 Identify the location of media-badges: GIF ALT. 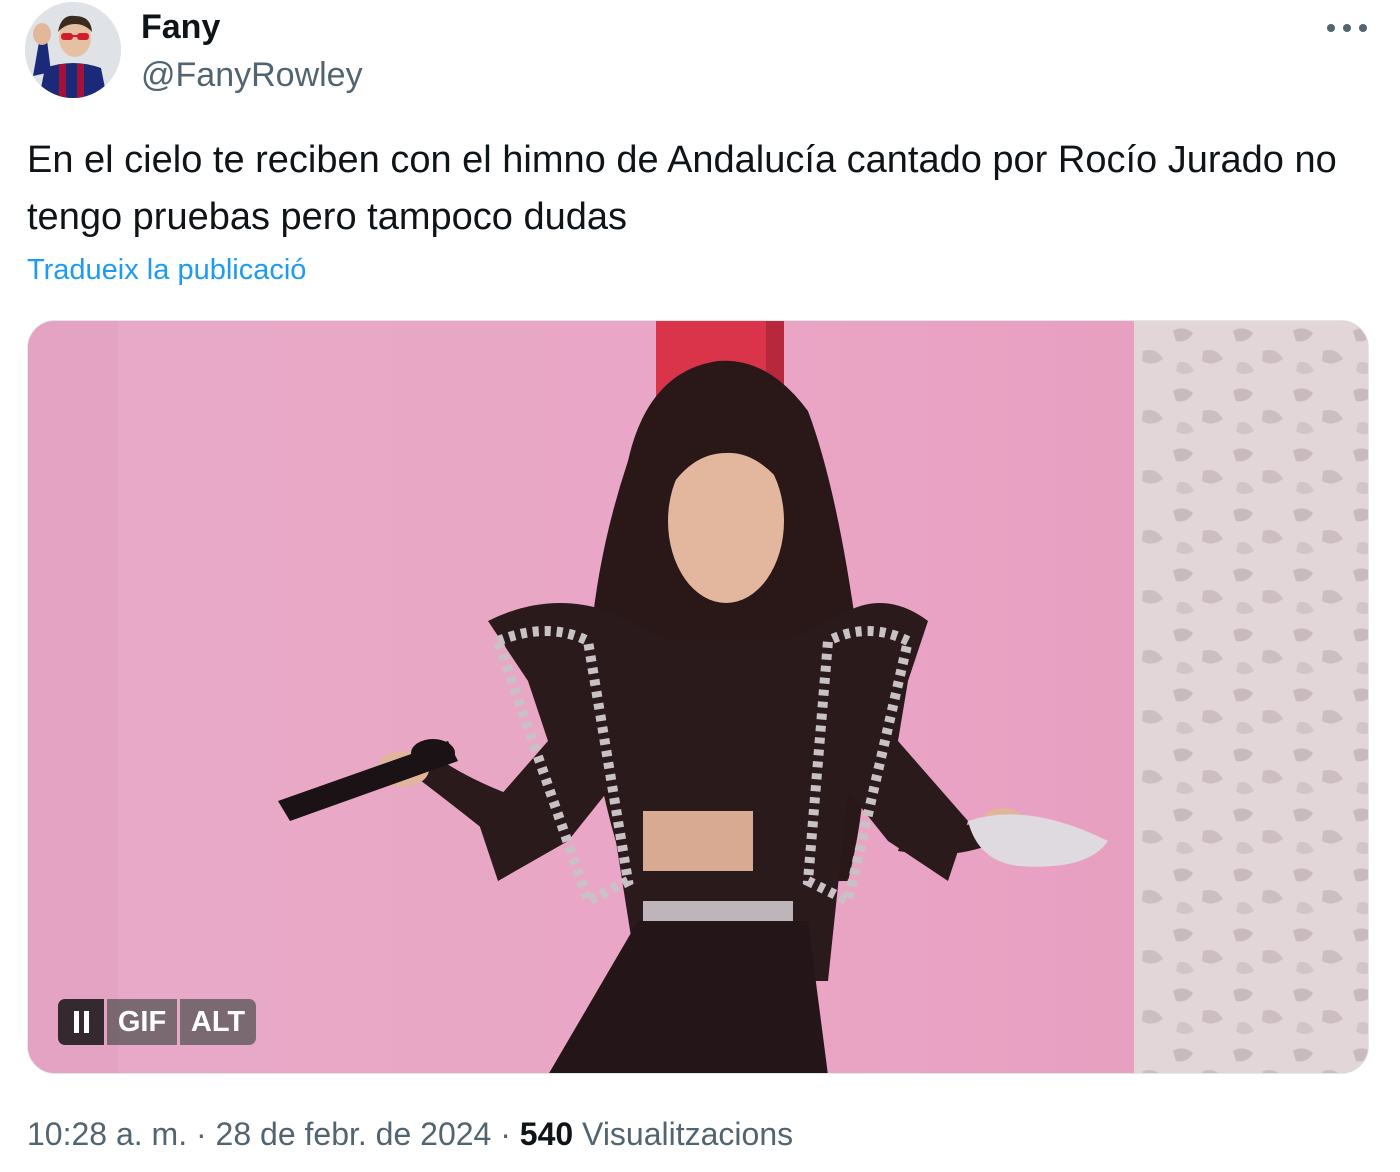
(157, 1022).